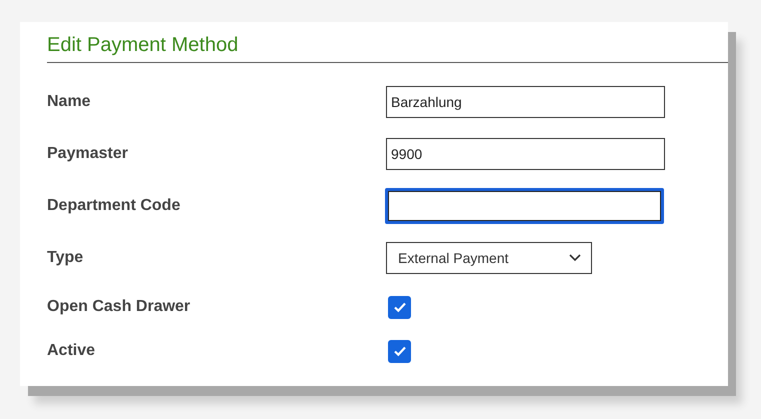  Describe the element at coordinates (525, 154) in the screenshot. I see `input-field: 9900` at that location.